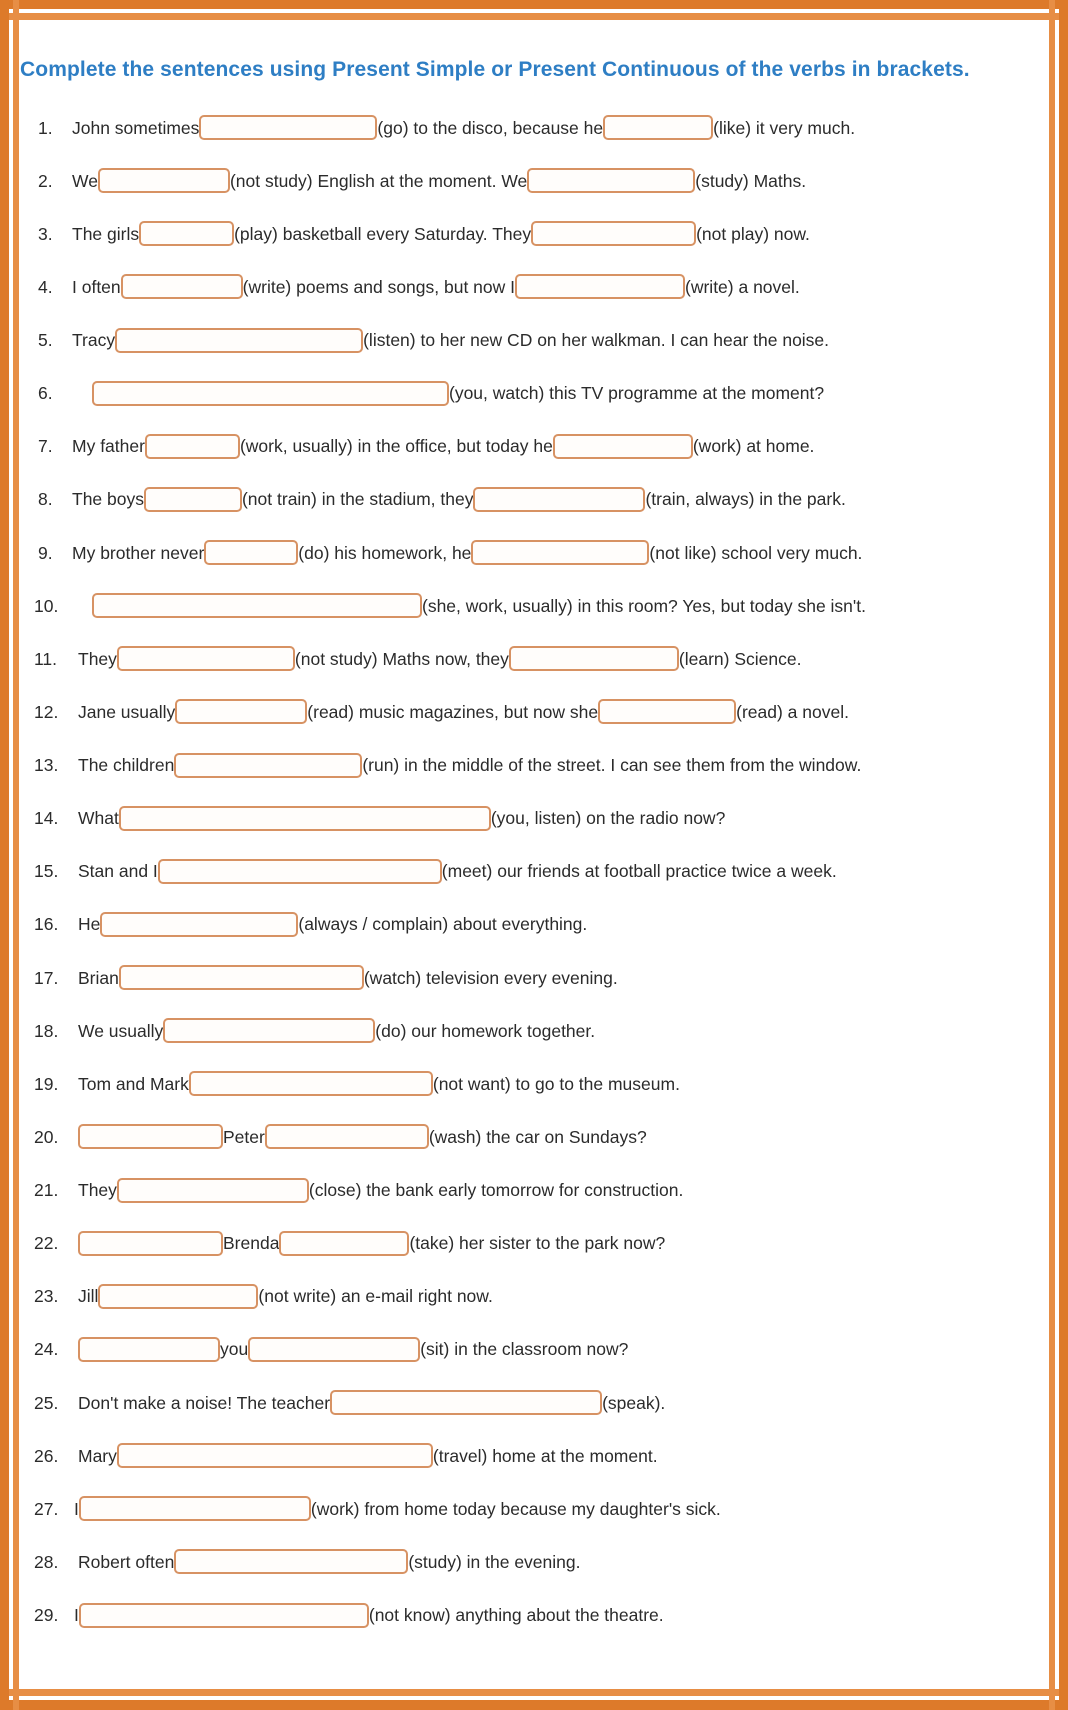 The height and width of the screenshot is (1710, 1068). What do you see at coordinates (46, 924) in the screenshot?
I see `exercise-number: 16.` at bounding box center [46, 924].